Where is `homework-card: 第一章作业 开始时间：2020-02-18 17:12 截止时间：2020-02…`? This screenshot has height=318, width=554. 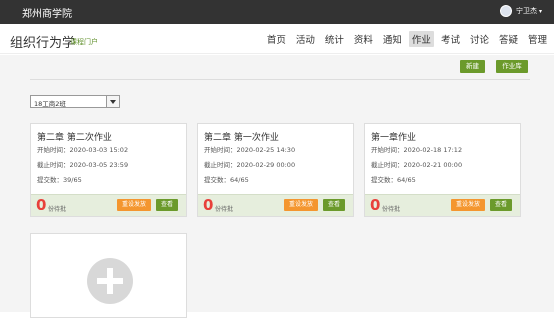
homework-card: 第一章作业 开始时间：2020-02-18 17:12 截止时间：2020-02… is located at coordinates (442, 170).